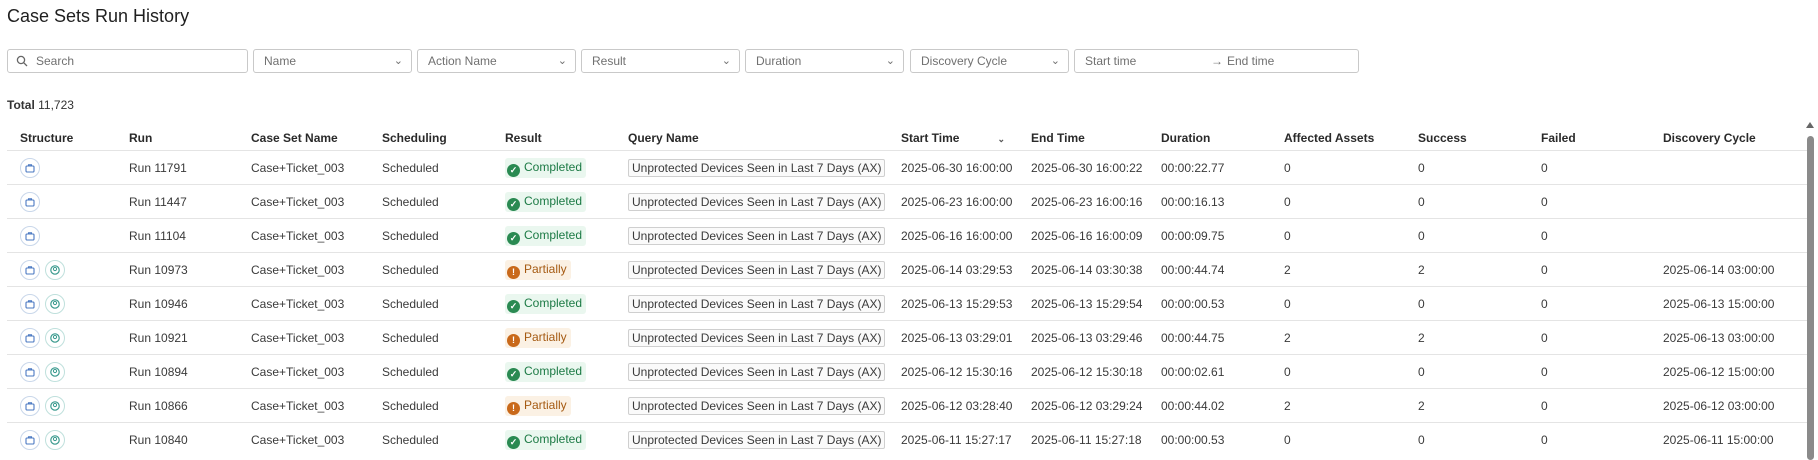 The image size is (1818, 460). I want to click on end-time-cell: 2025-06-30 16:00:22, so click(1096, 167).